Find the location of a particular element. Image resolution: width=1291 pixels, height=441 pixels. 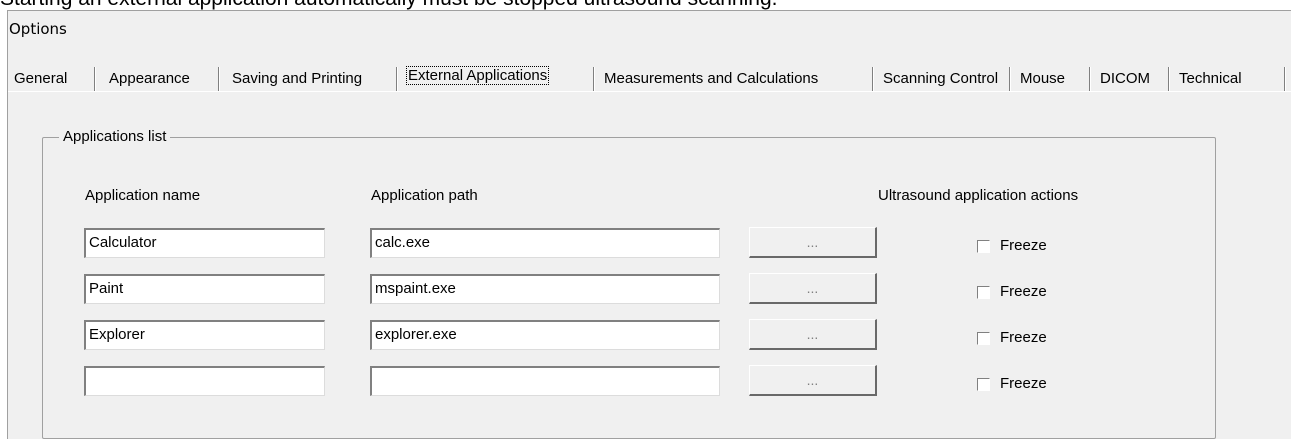

tab-label: Saving and Printing is located at coordinates (297, 78).